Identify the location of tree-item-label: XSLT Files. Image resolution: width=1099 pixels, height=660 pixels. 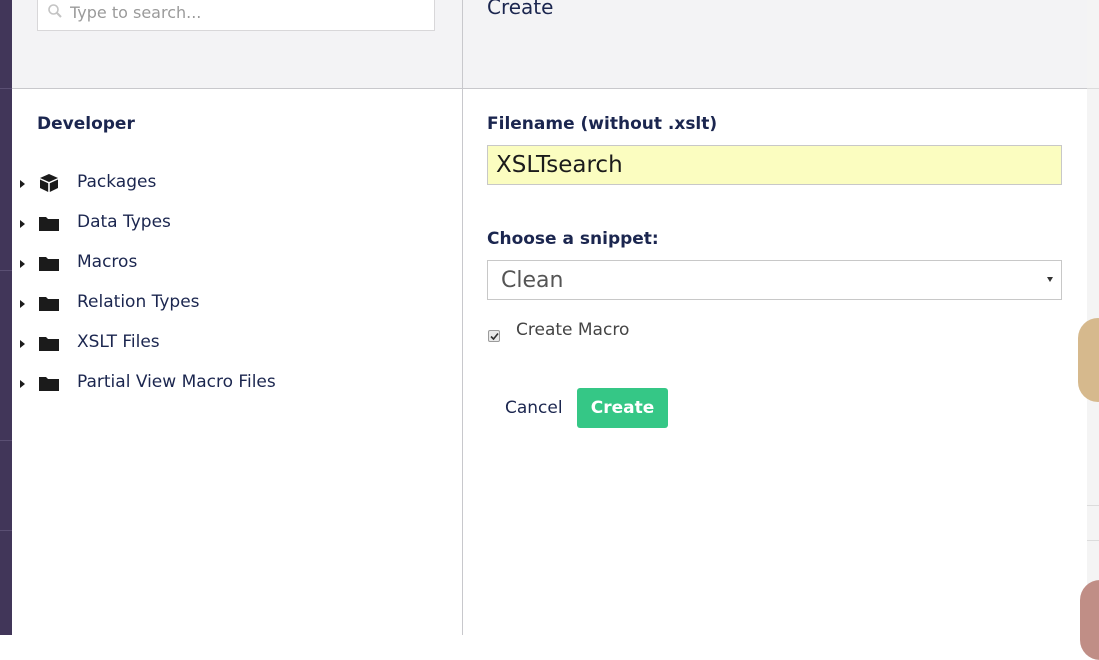
(118, 342).